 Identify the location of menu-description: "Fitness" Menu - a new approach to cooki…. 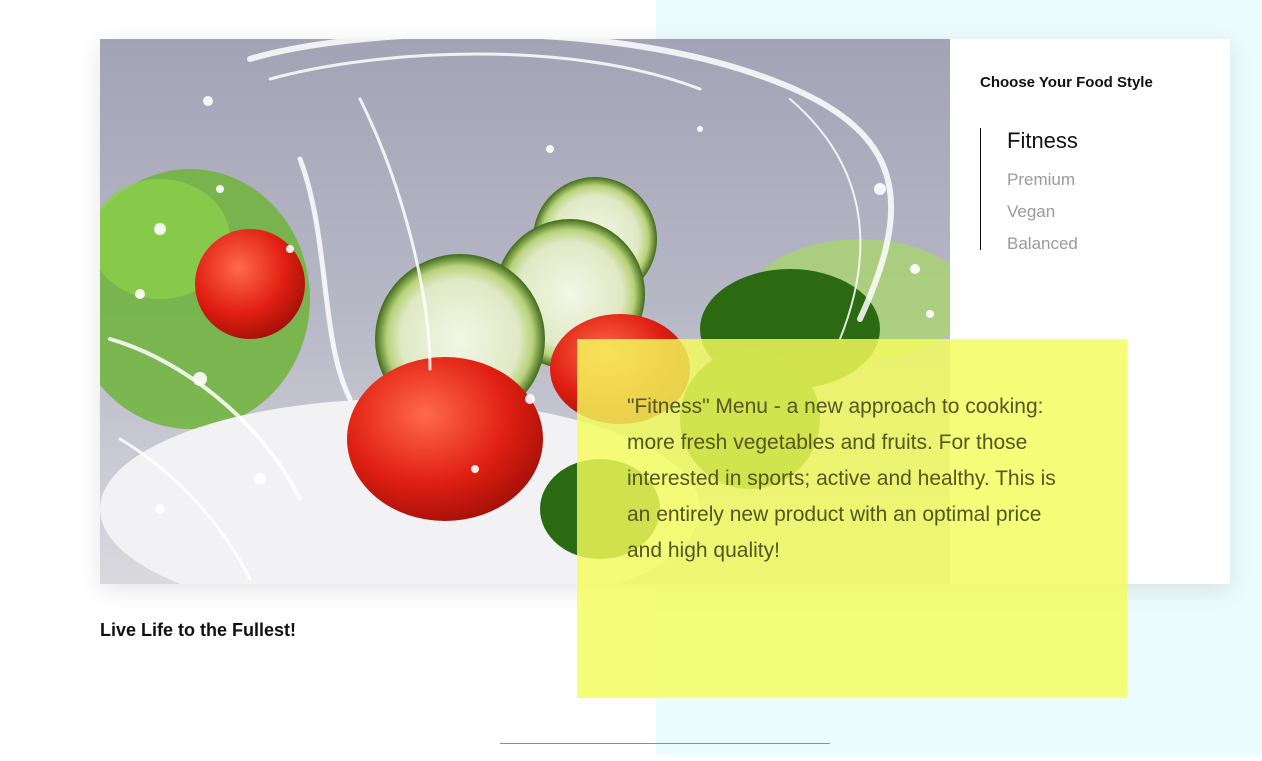
(841, 478).